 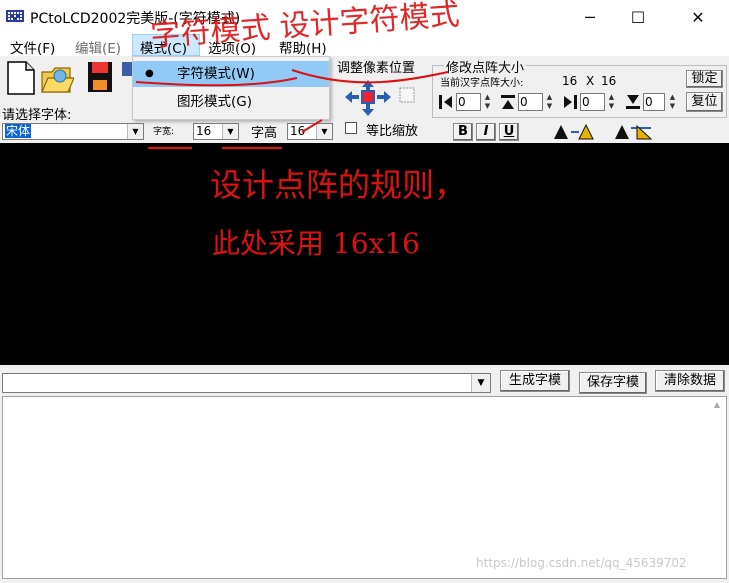 I want to click on annotation-line1: 设计点阵的规则，, so click(x=338, y=185).